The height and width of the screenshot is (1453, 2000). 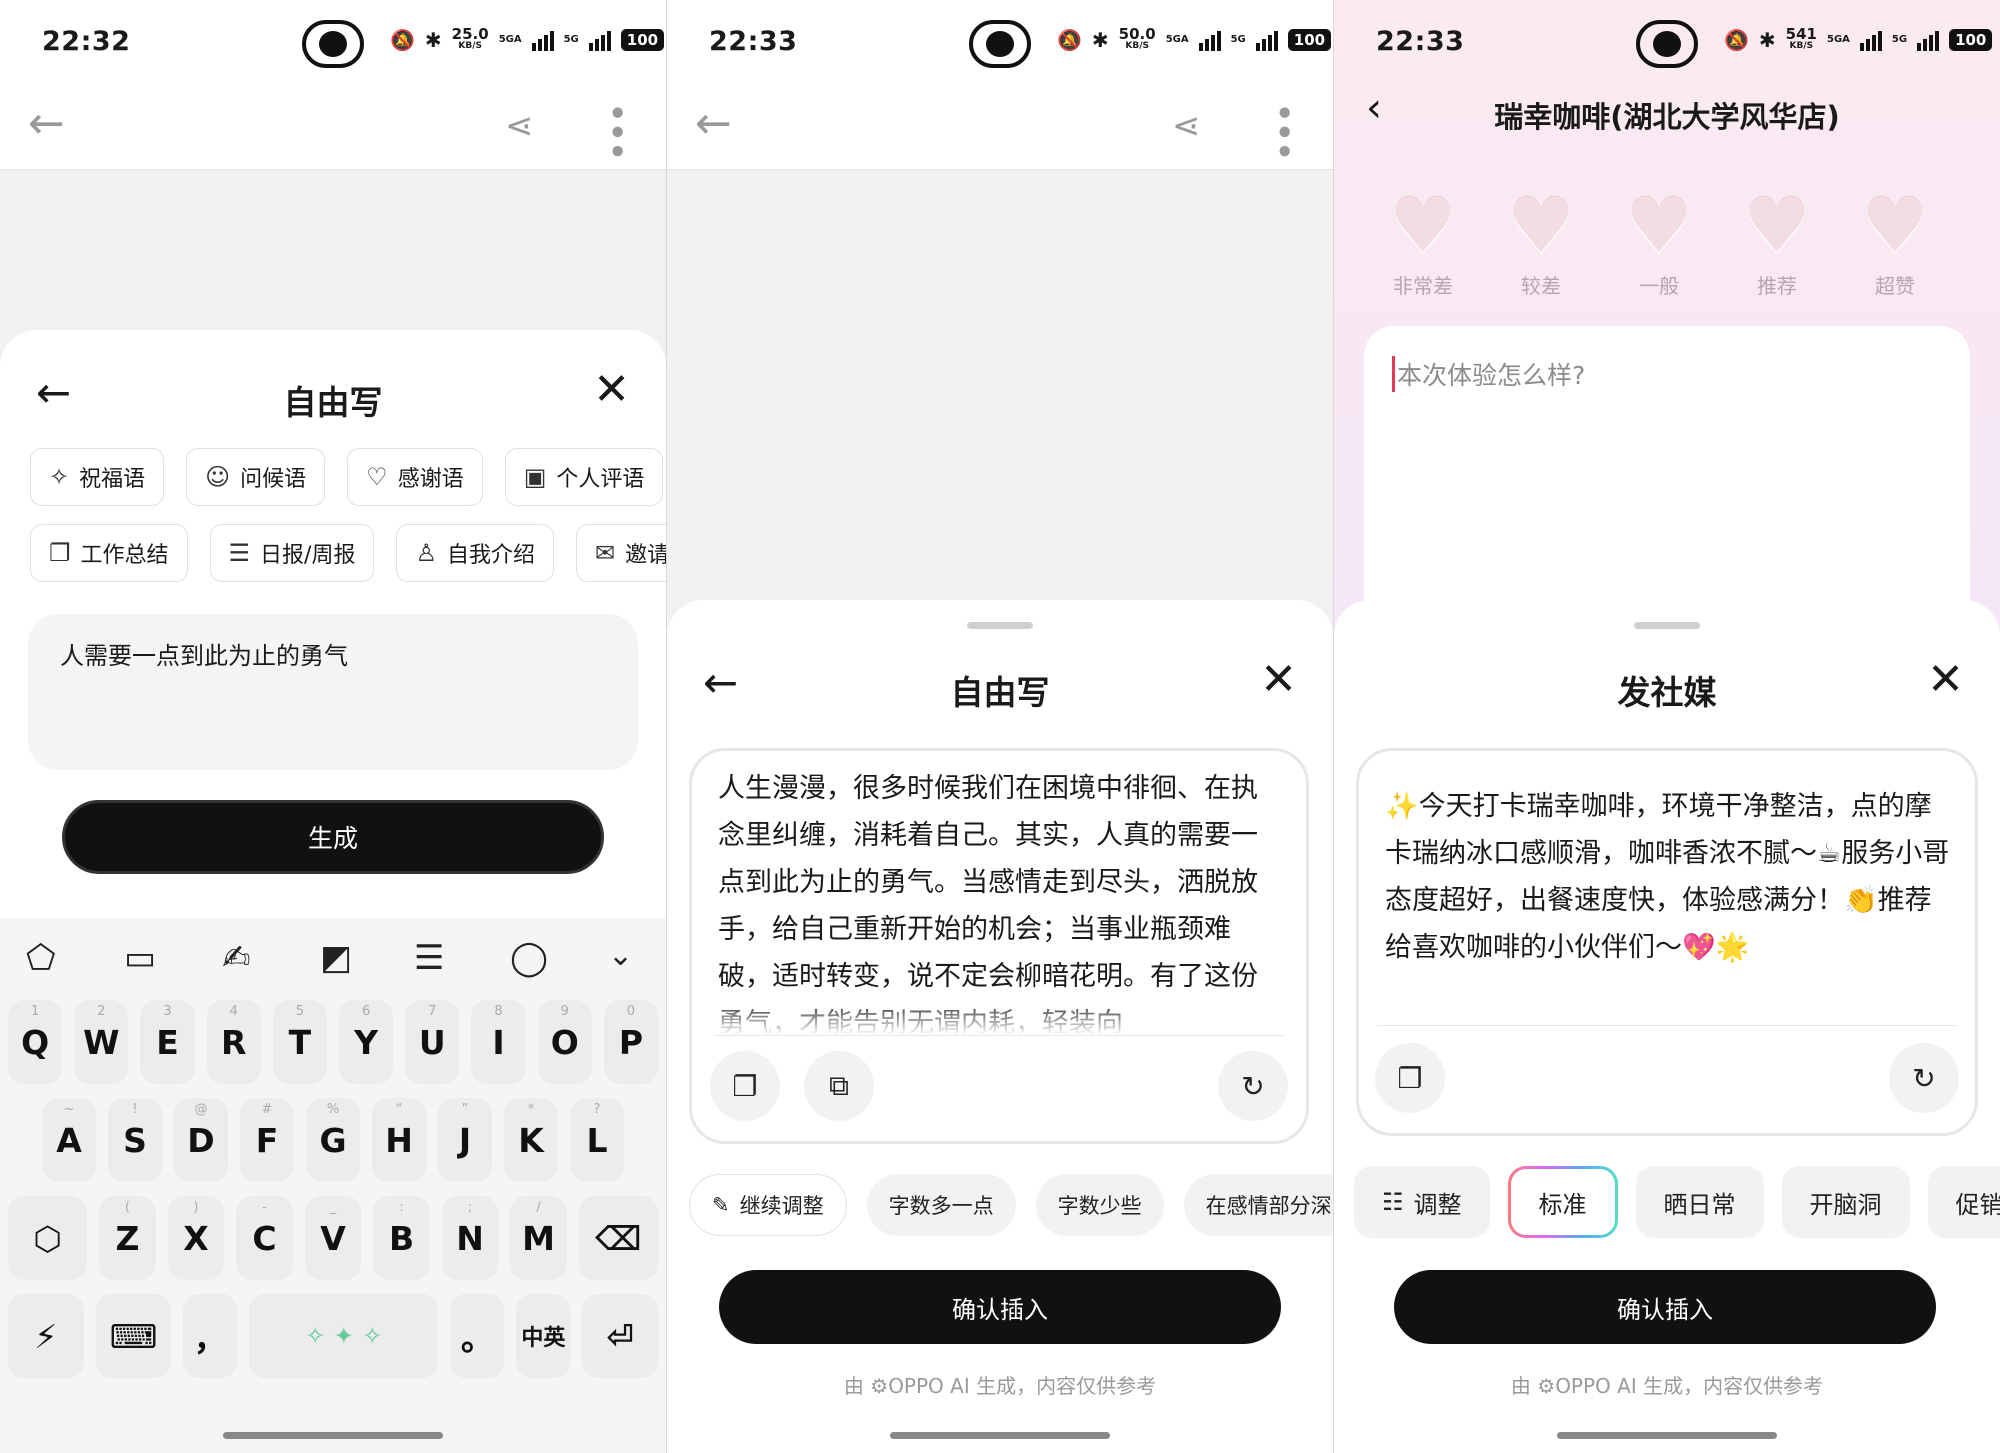 I want to click on chip-greeting: ☺ 问候语, so click(x=256, y=477).